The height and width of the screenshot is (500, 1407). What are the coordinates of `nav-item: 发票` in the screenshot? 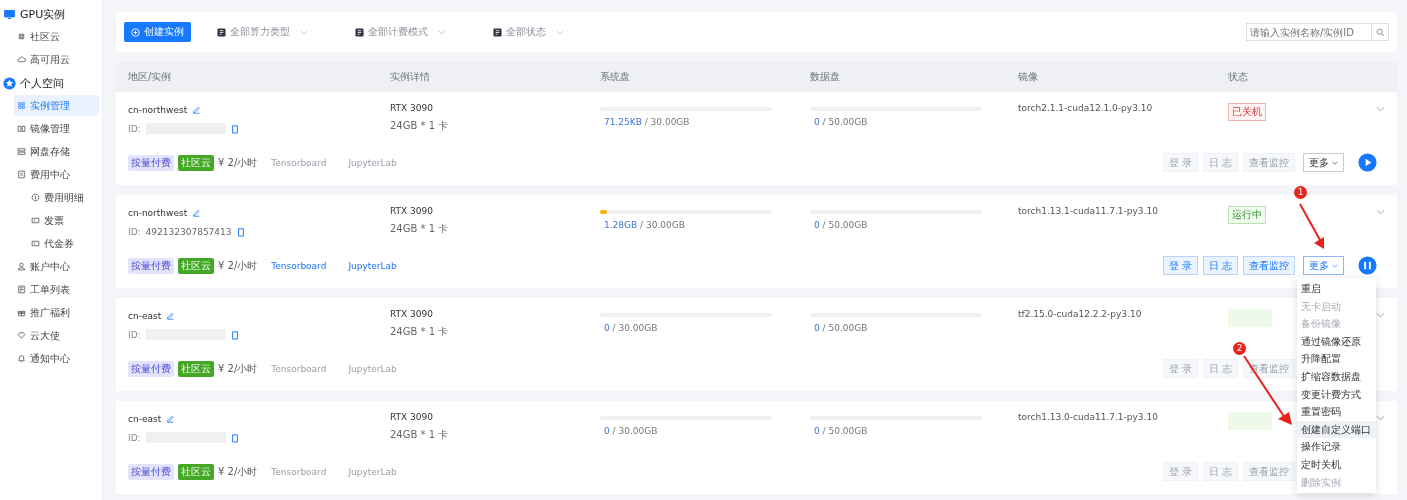 It's located at (63, 220).